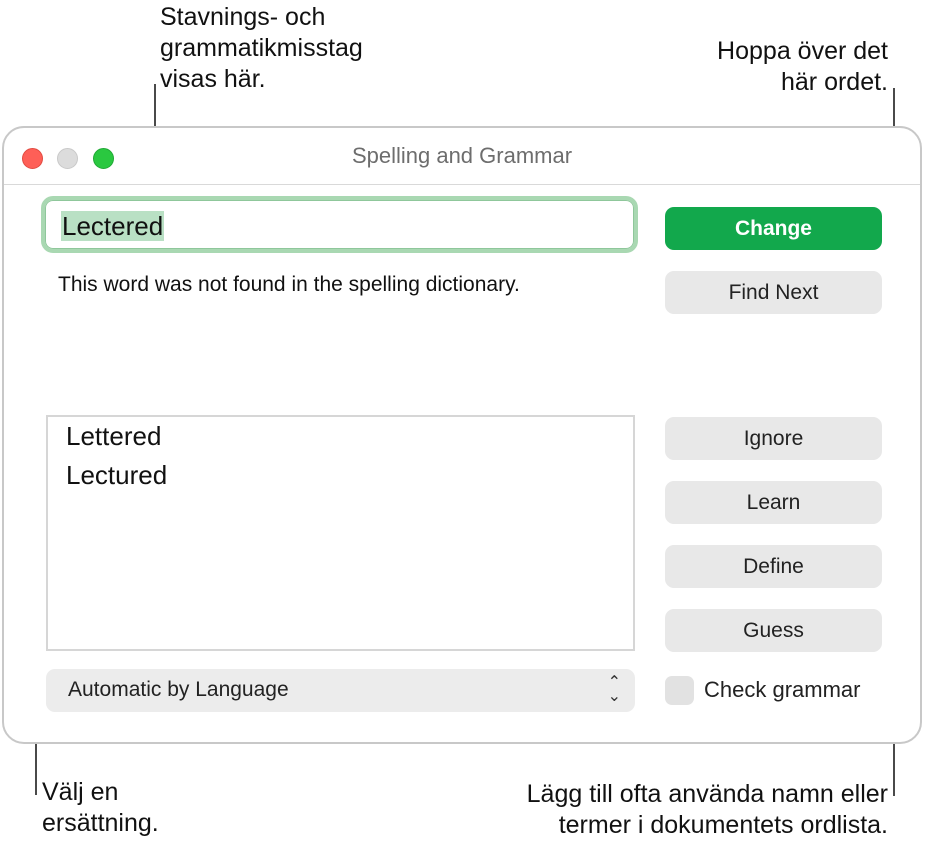 The height and width of the screenshot is (852, 926). Describe the element at coordinates (782, 689) in the screenshot. I see `check-grammar-label: Check grammar` at that location.